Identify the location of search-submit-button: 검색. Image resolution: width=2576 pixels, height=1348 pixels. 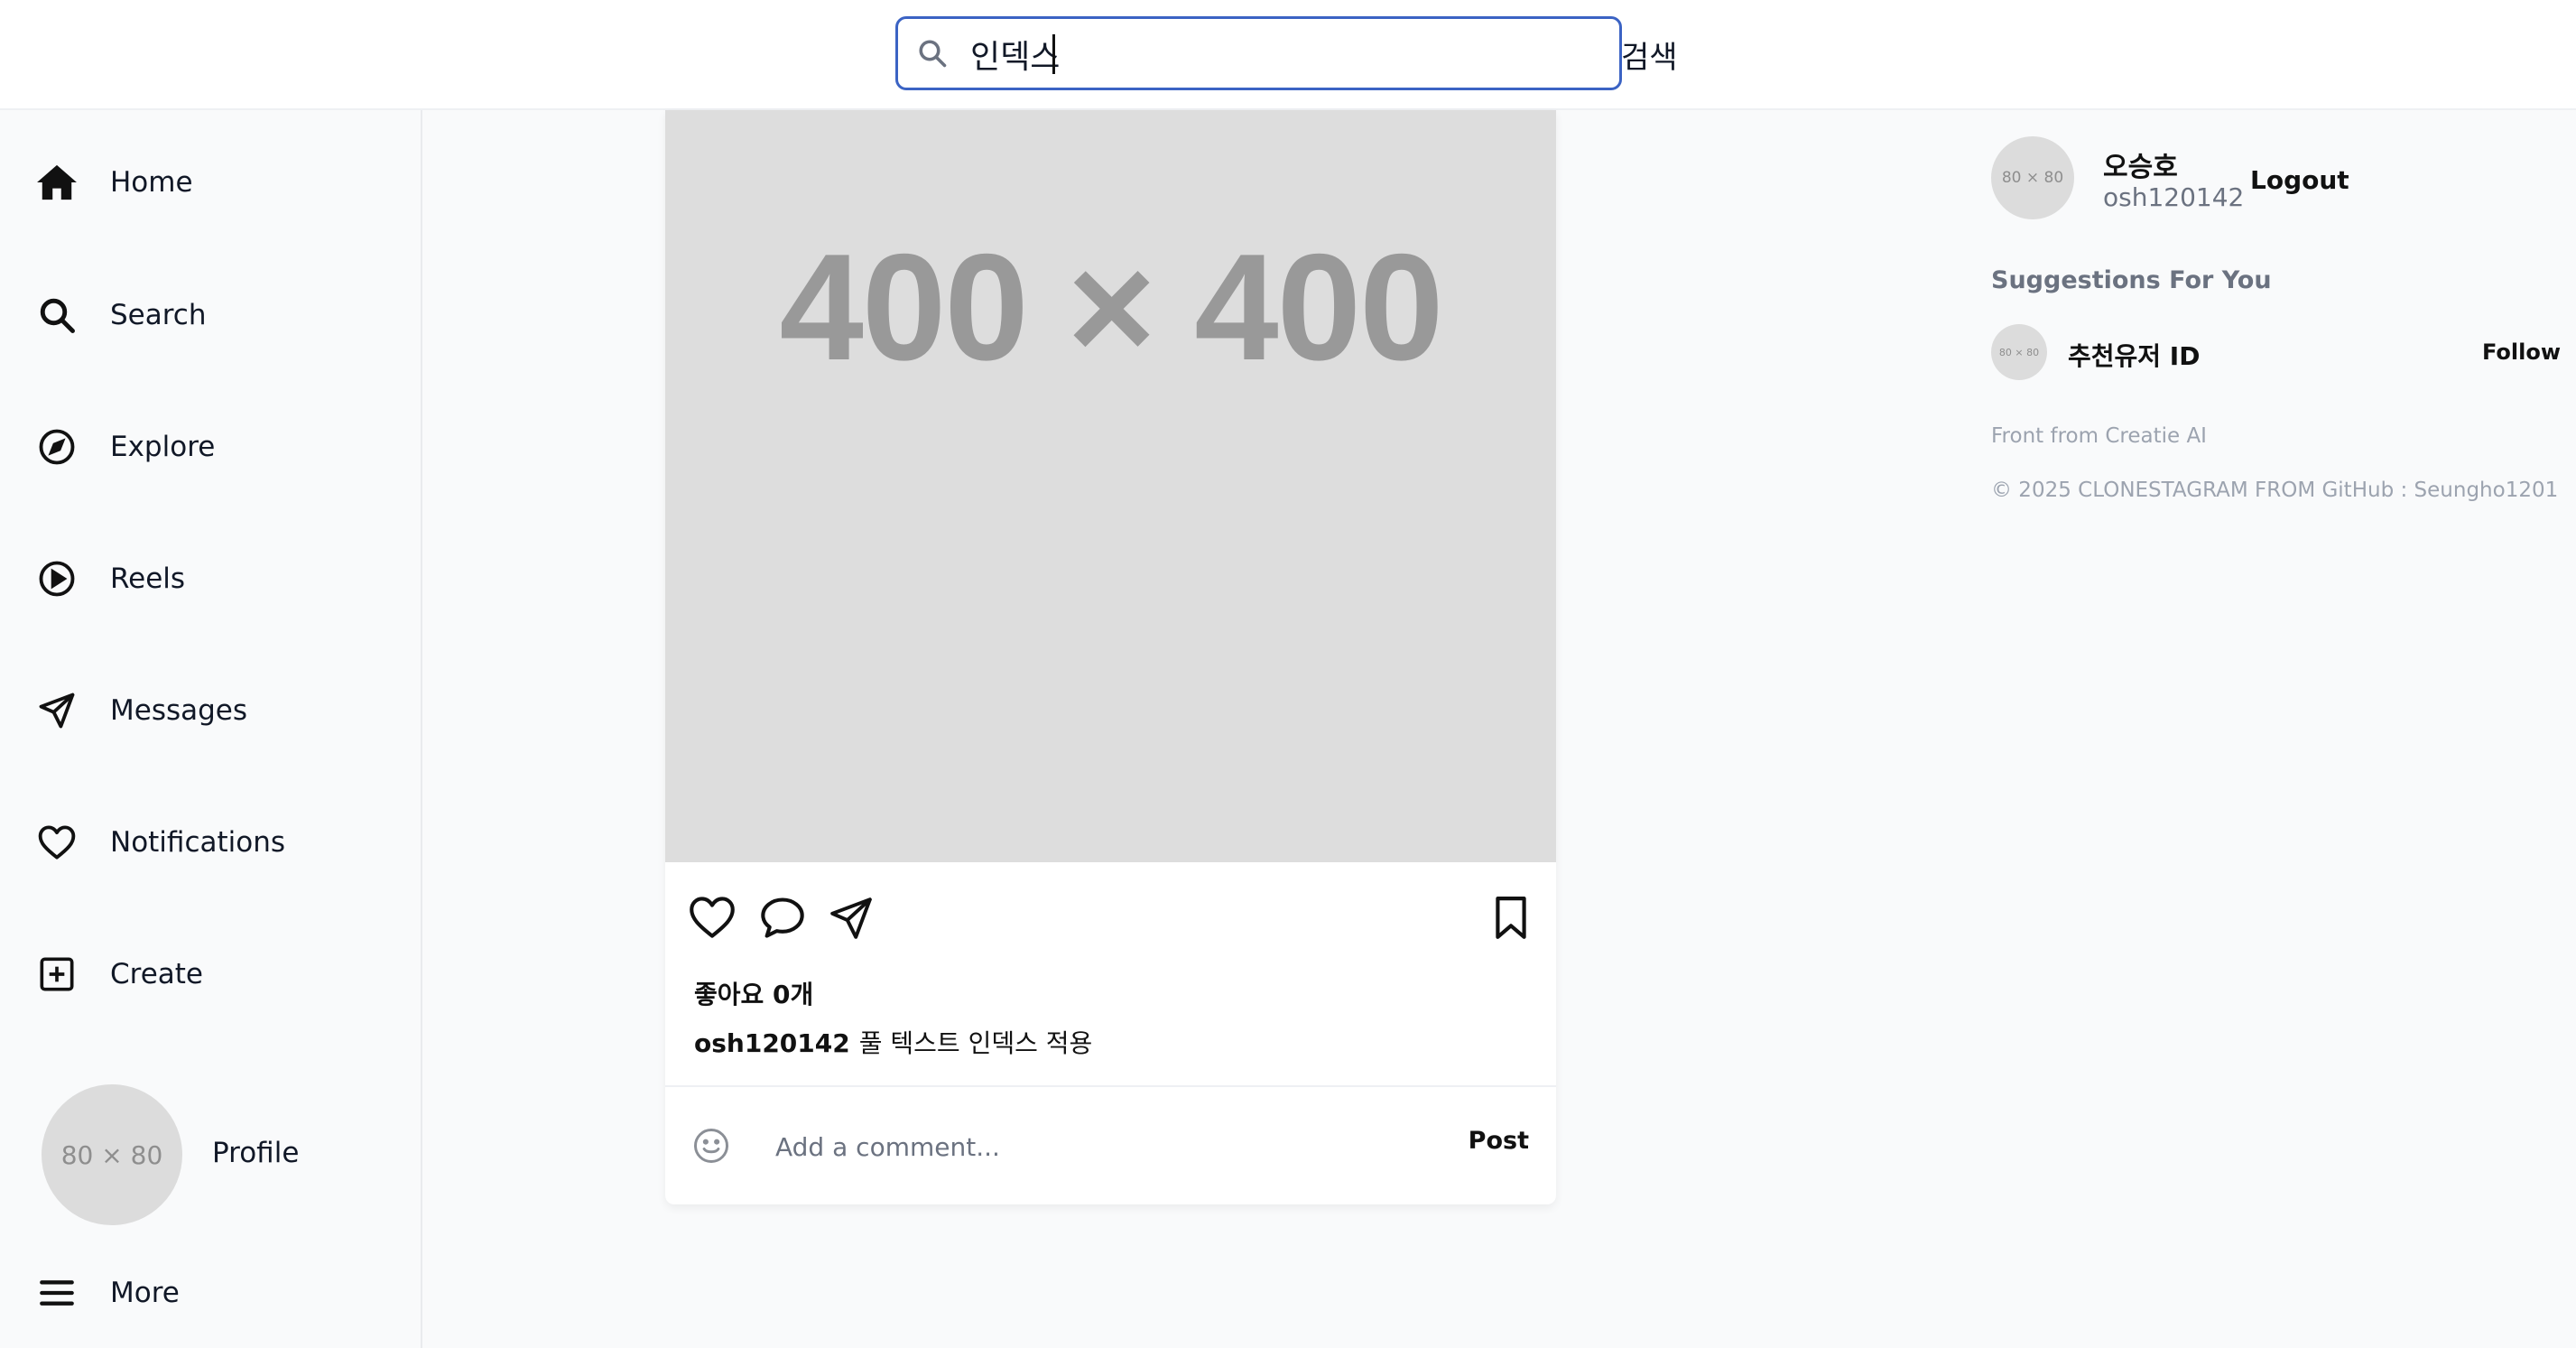
(1649, 54).